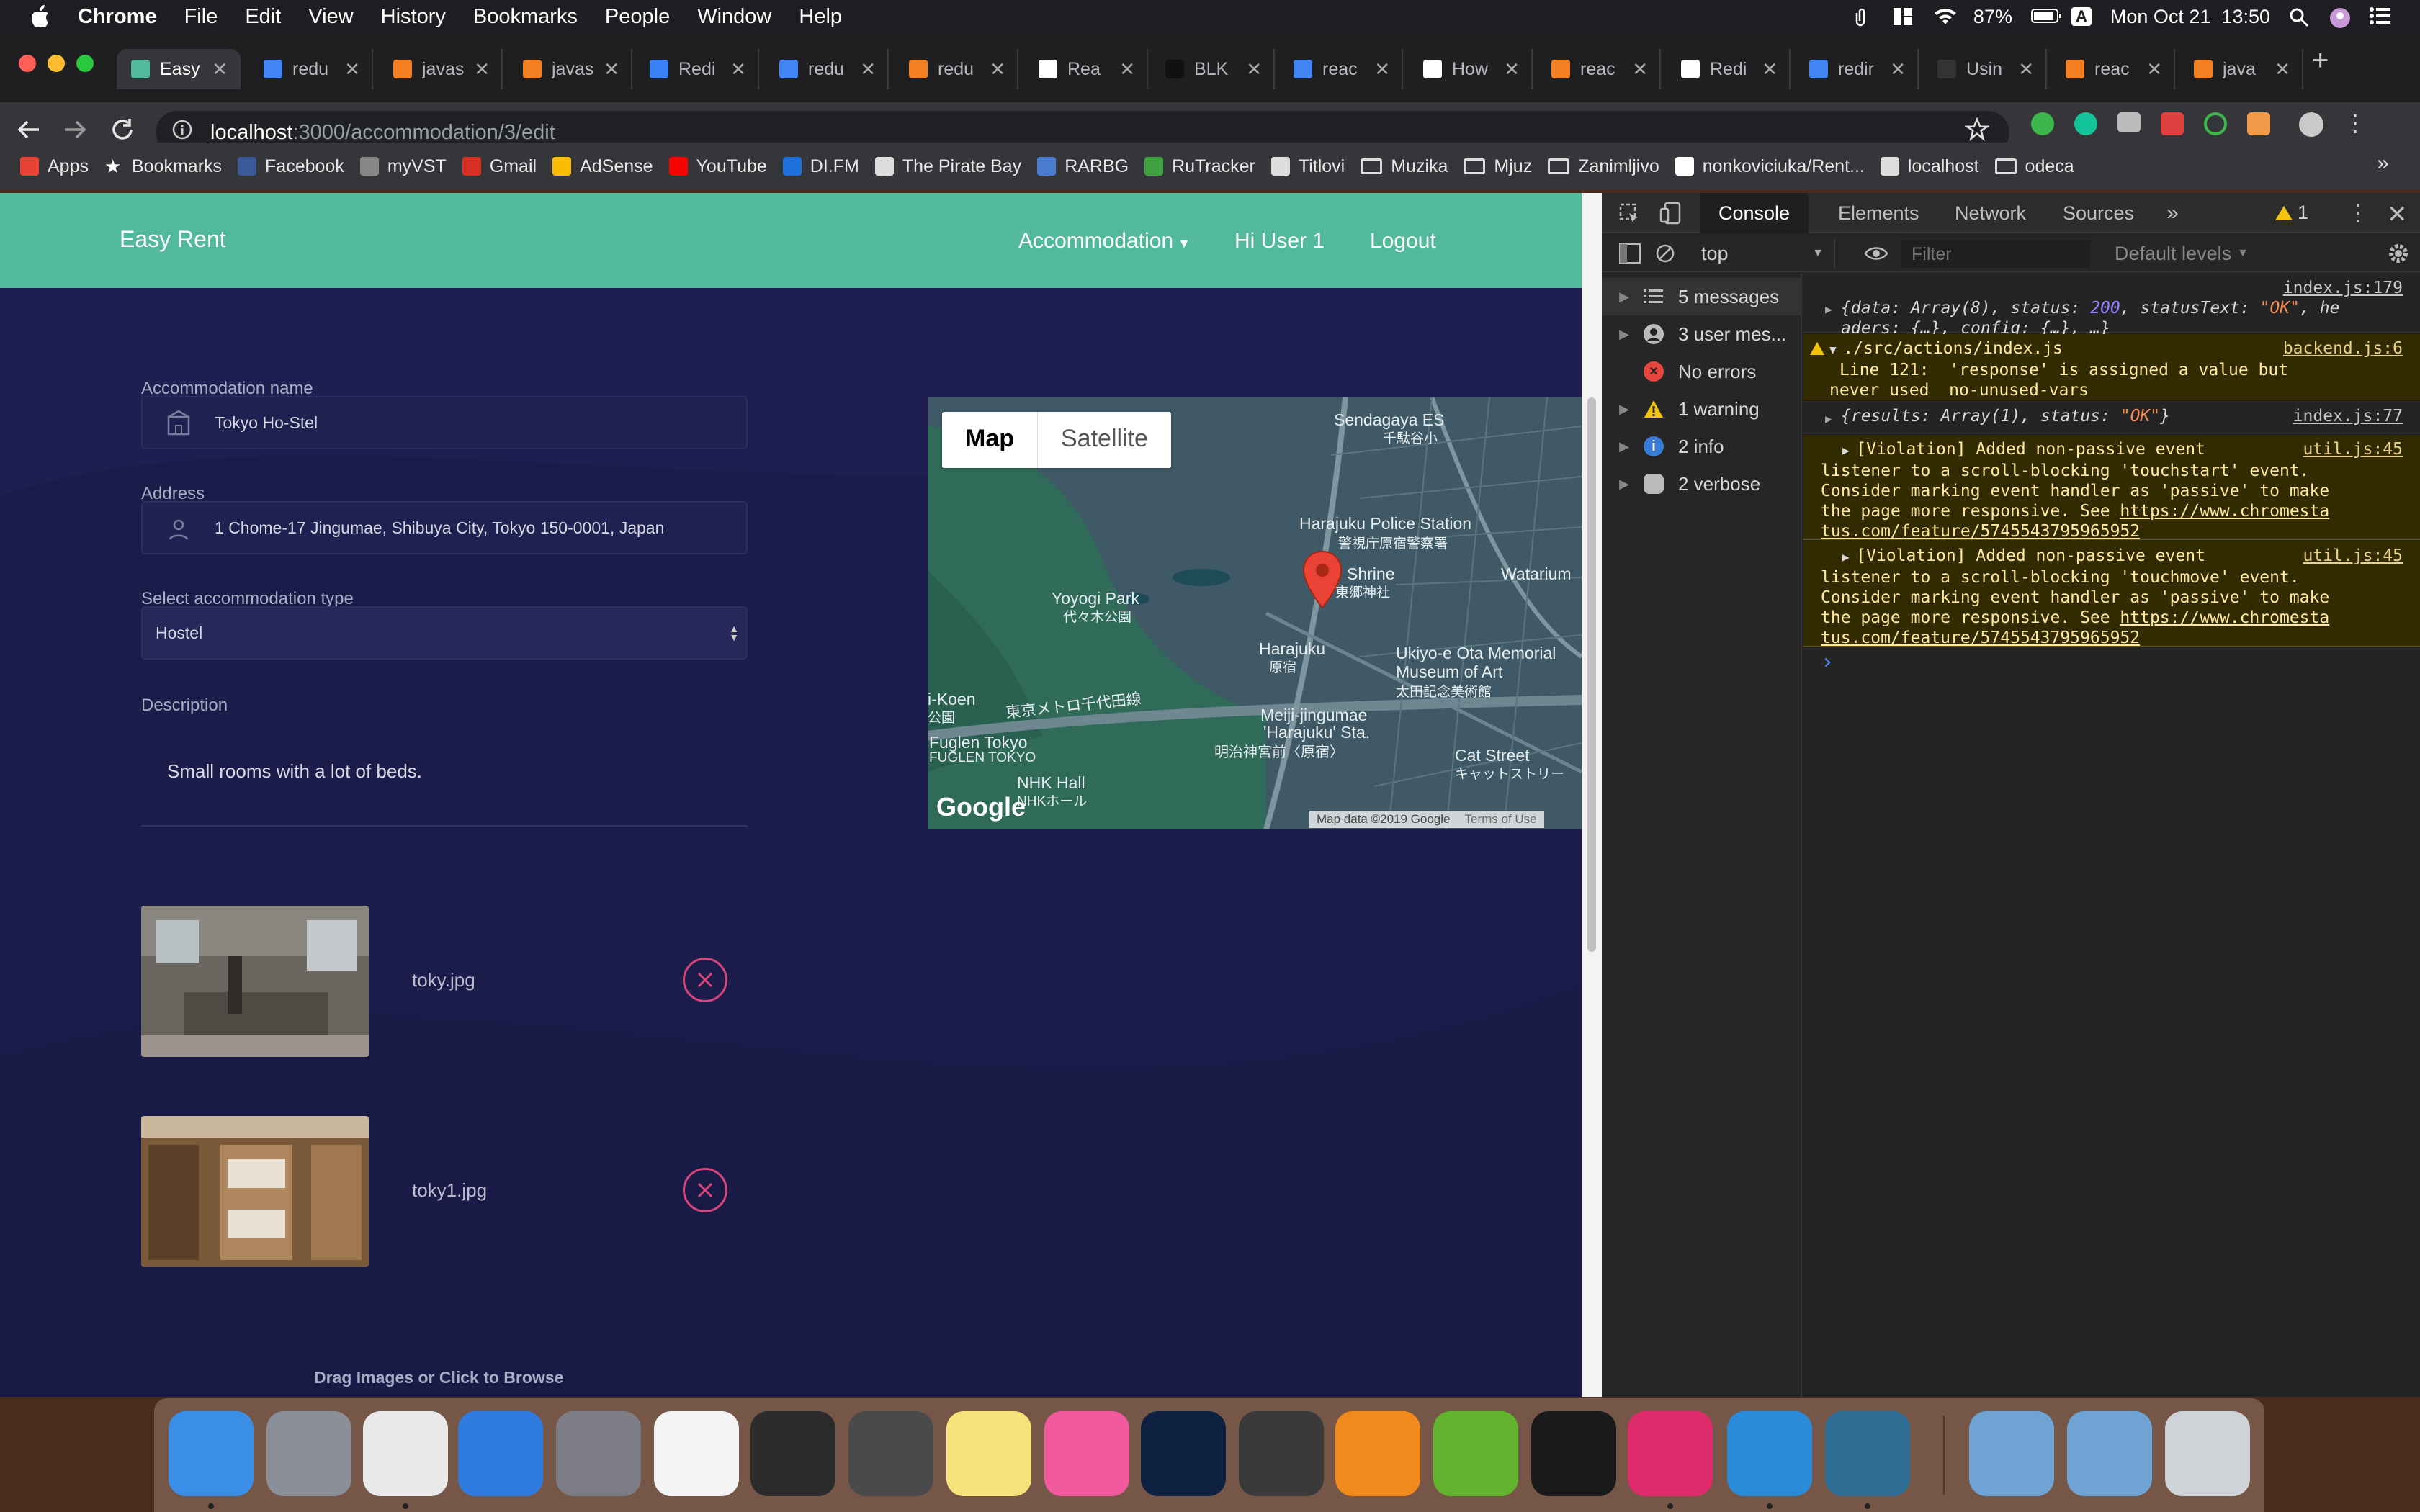  I want to click on bookmark-item: Mjuz, so click(1498, 166).